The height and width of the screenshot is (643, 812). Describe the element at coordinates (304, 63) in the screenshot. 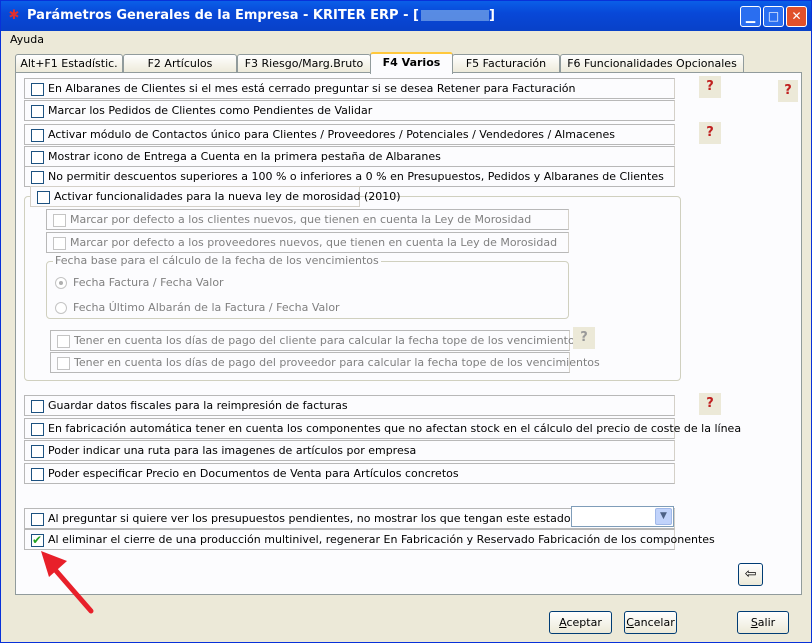

I see `tab-riesgo: F3 Riesgo/Marg.Bruto` at that location.